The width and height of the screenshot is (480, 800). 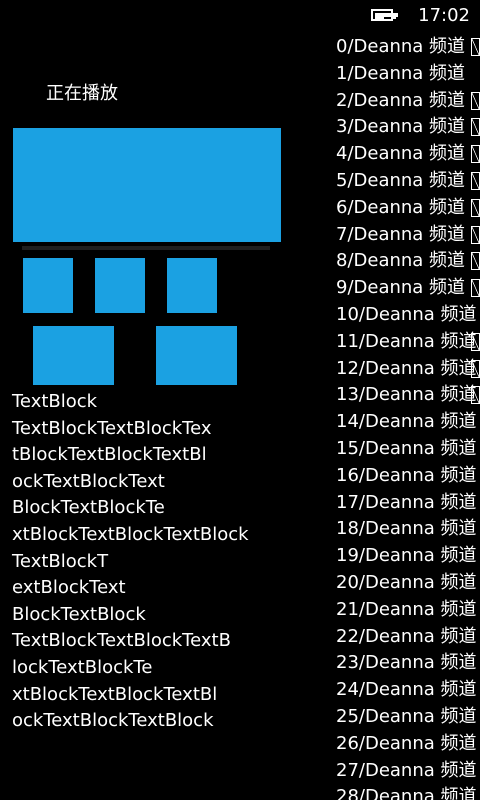 I want to click on channel-label: 25/Deanna 频道, so click(x=406, y=716).